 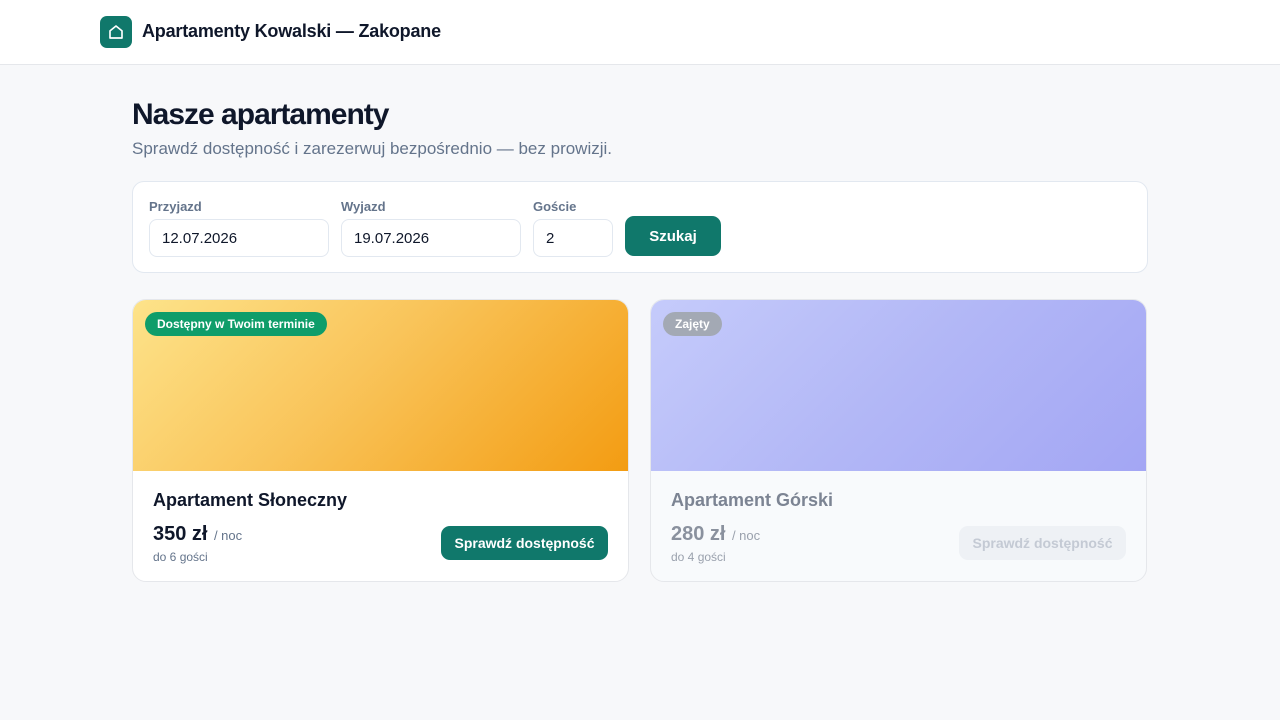 What do you see at coordinates (175, 206) in the screenshot?
I see `arrival-label: Przyjazd` at bounding box center [175, 206].